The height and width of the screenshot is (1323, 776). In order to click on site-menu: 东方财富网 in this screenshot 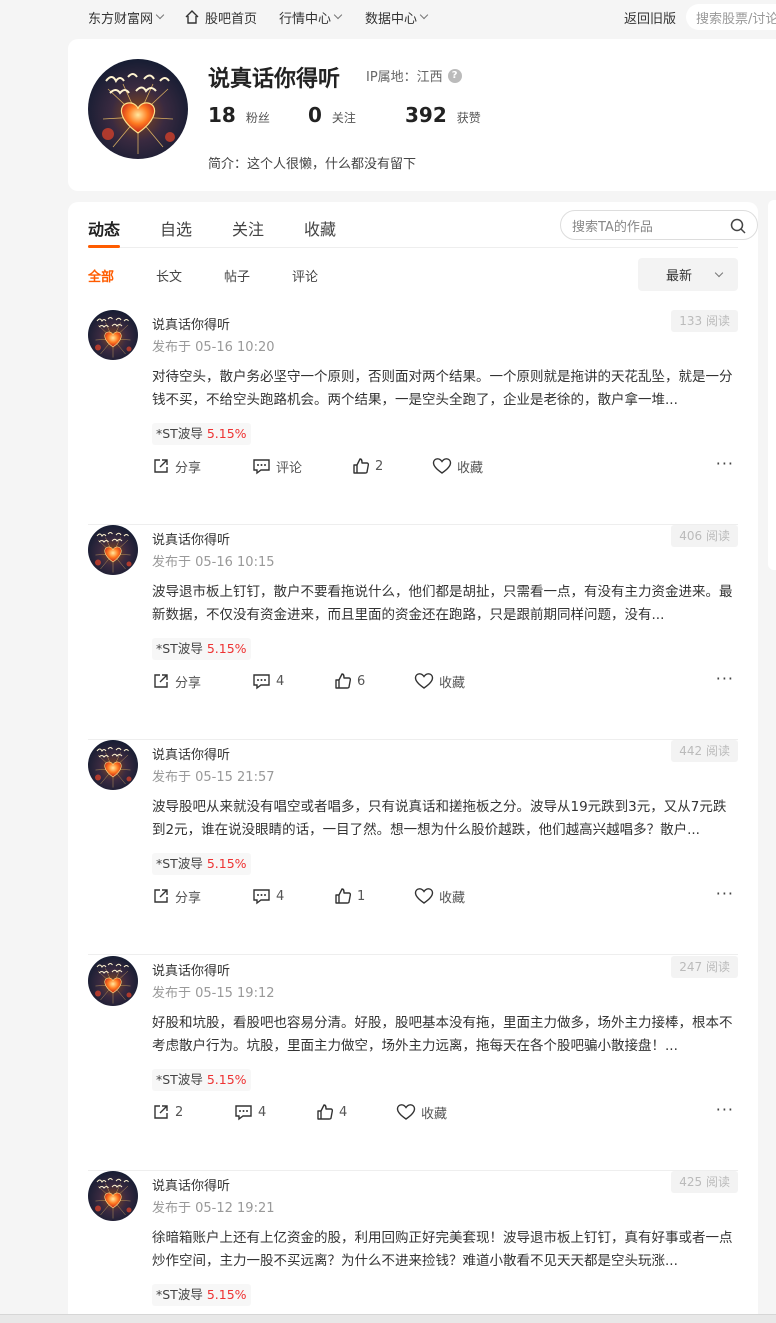, I will do `click(126, 17)`.